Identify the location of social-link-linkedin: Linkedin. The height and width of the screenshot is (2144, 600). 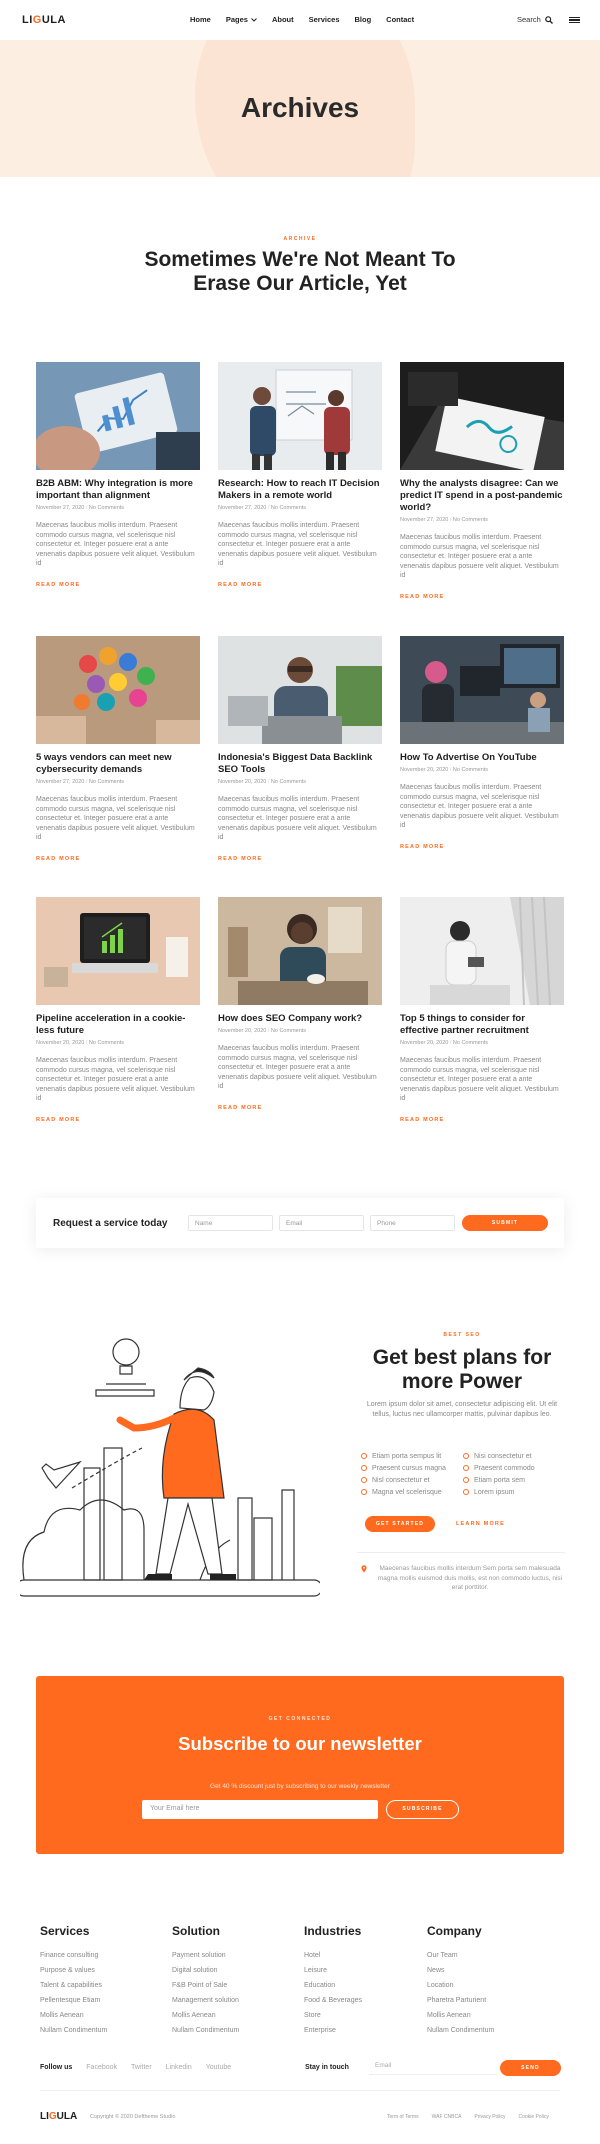
(179, 2067).